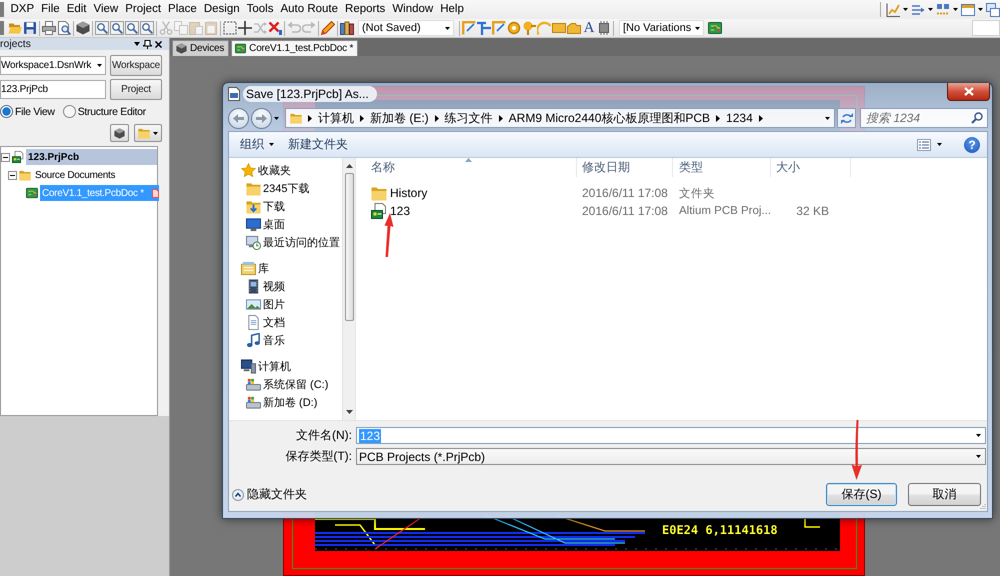 This screenshot has height=576, width=1000. Describe the element at coordinates (112, 112) in the screenshot. I see `radio-label: Structure Editor` at that location.